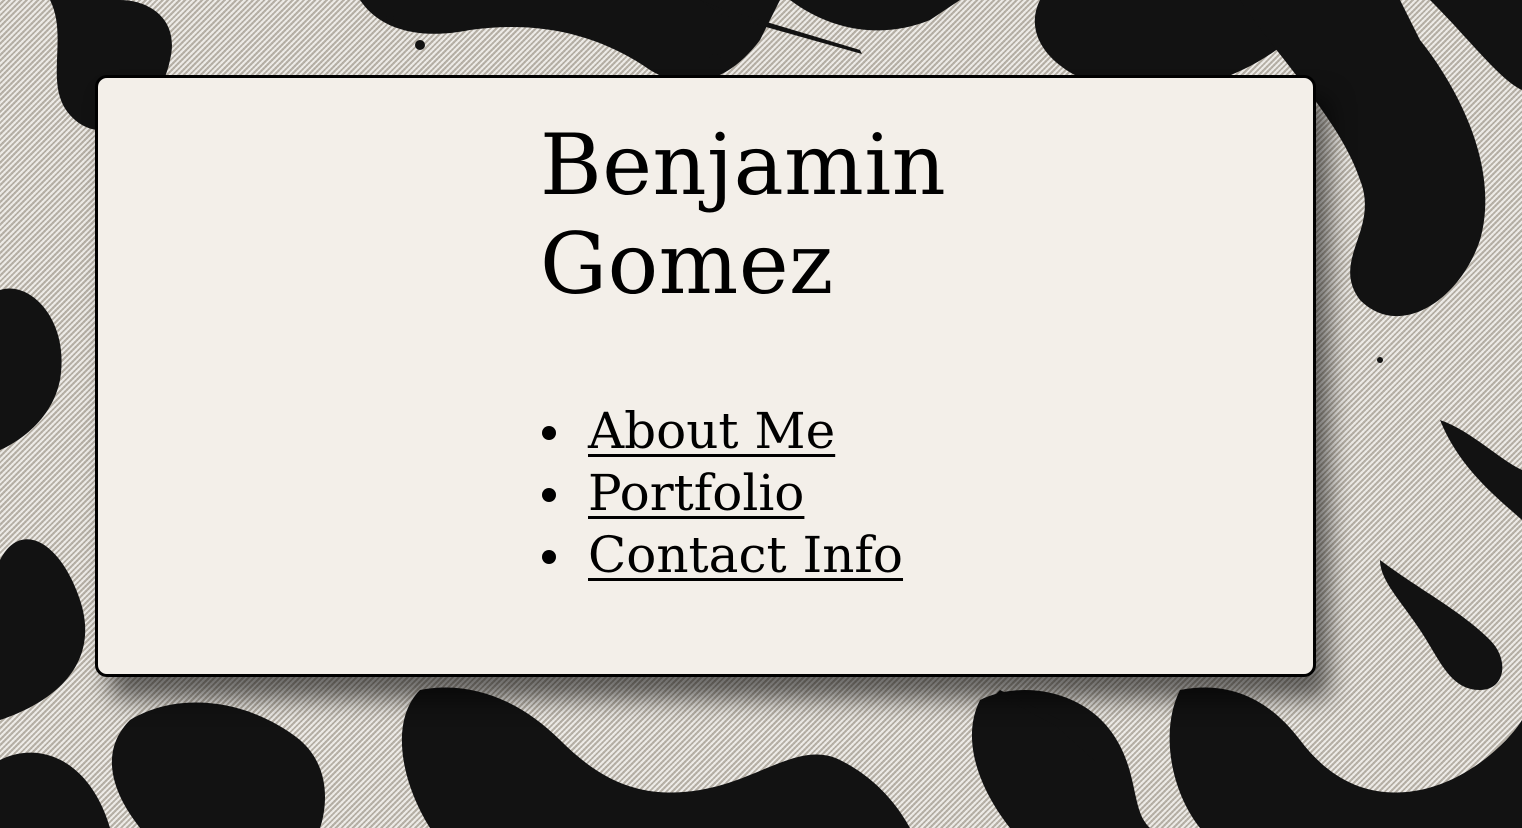 This screenshot has width=1522, height=828. Describe the element at coordinates (743, 165) in the screenshot. I see `page-title-first-name: Benjamin` at that location.